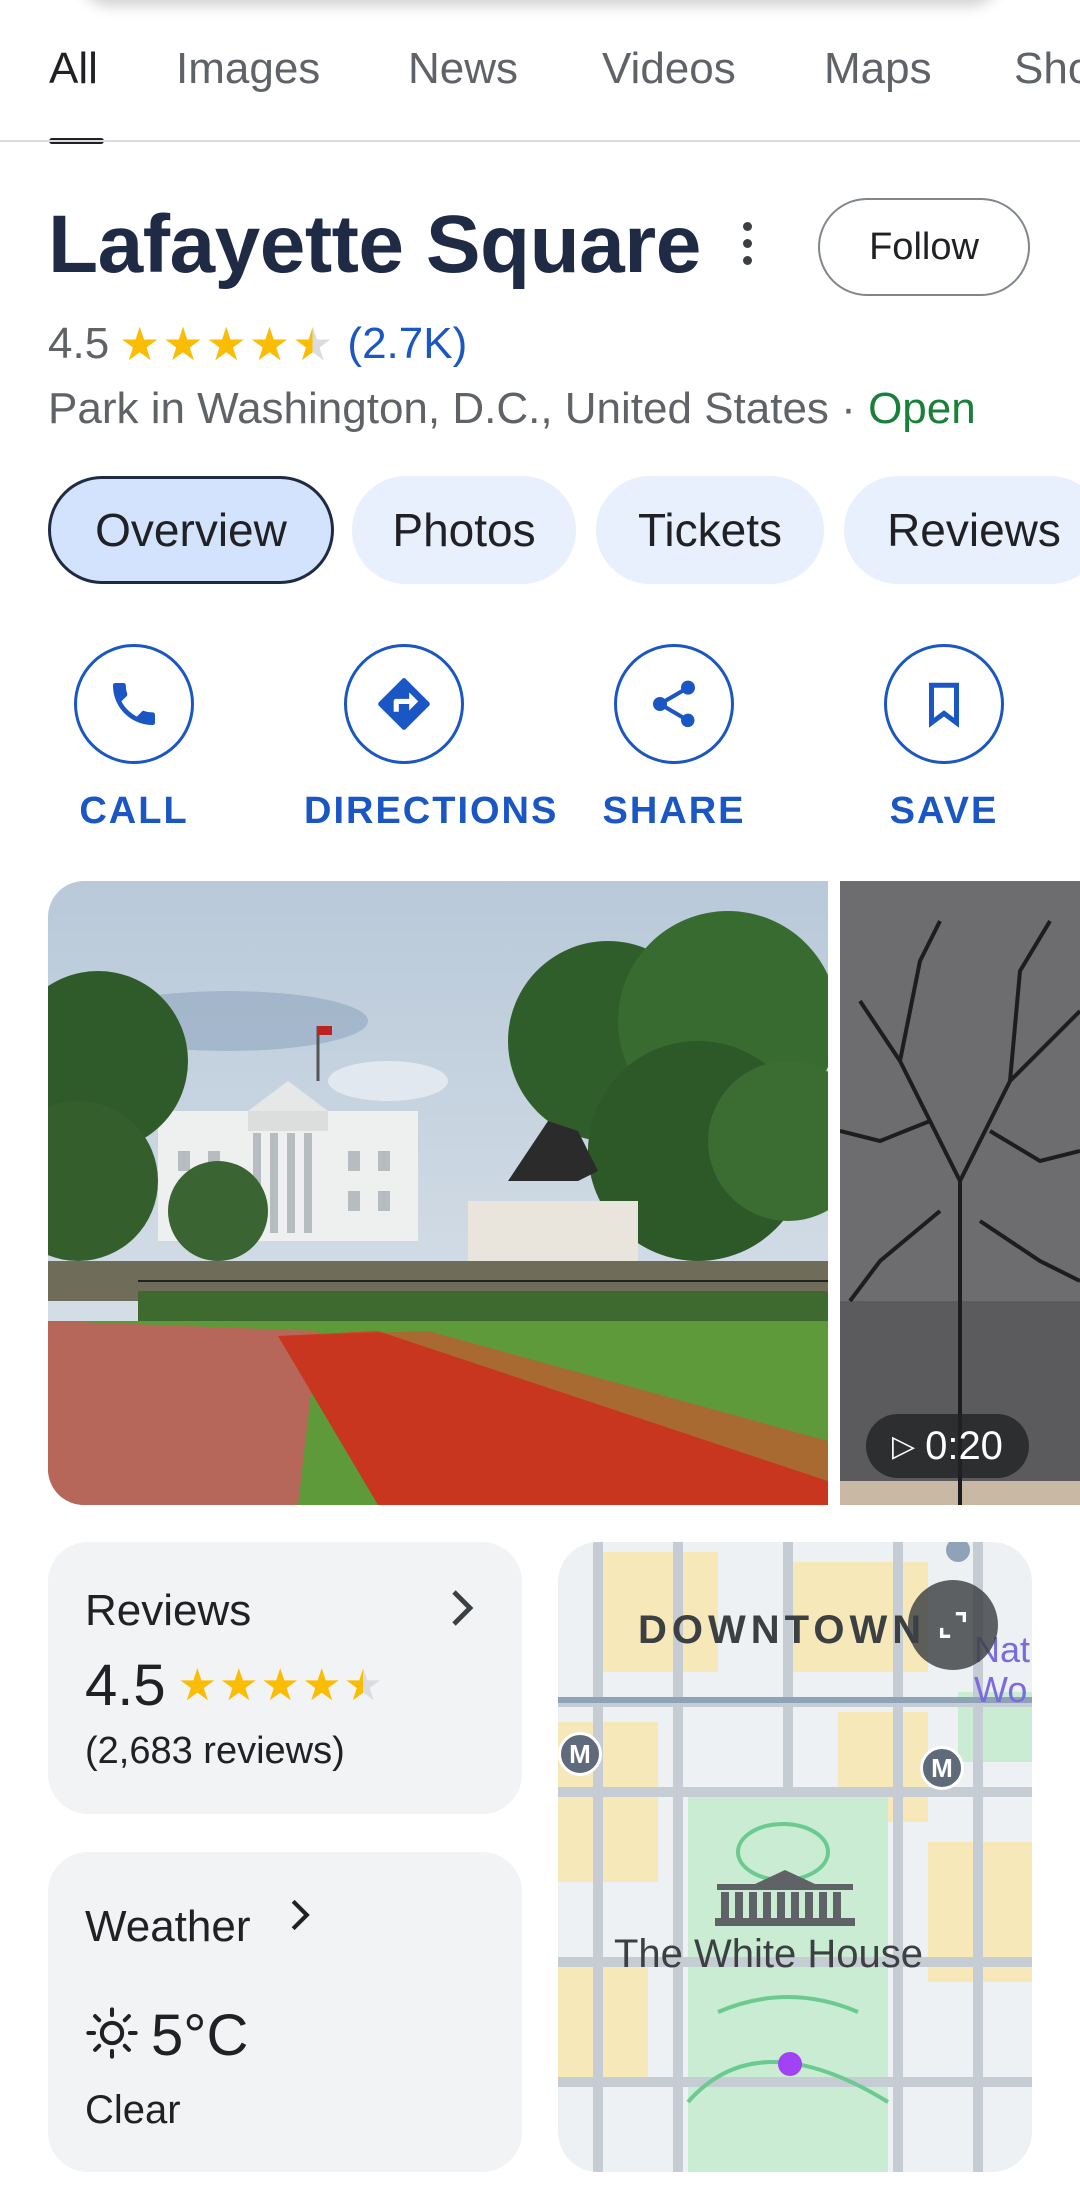 The image size is (1080, 2195). I want to click on bookmark-icon, so click(944, 704).